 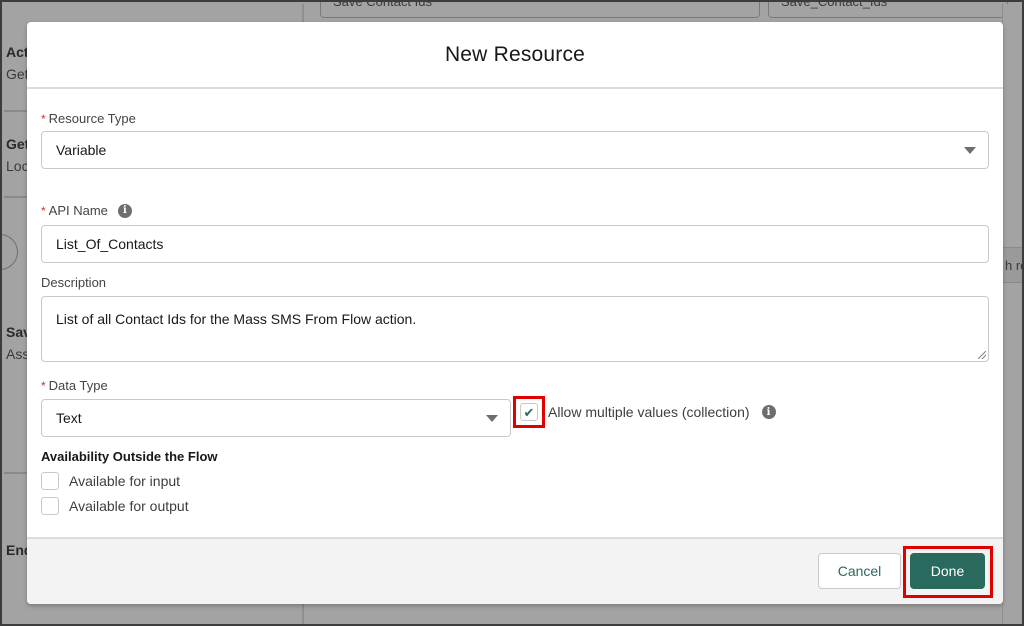 I want to click on modal-header: New Resource, so click(x=515, y=55).